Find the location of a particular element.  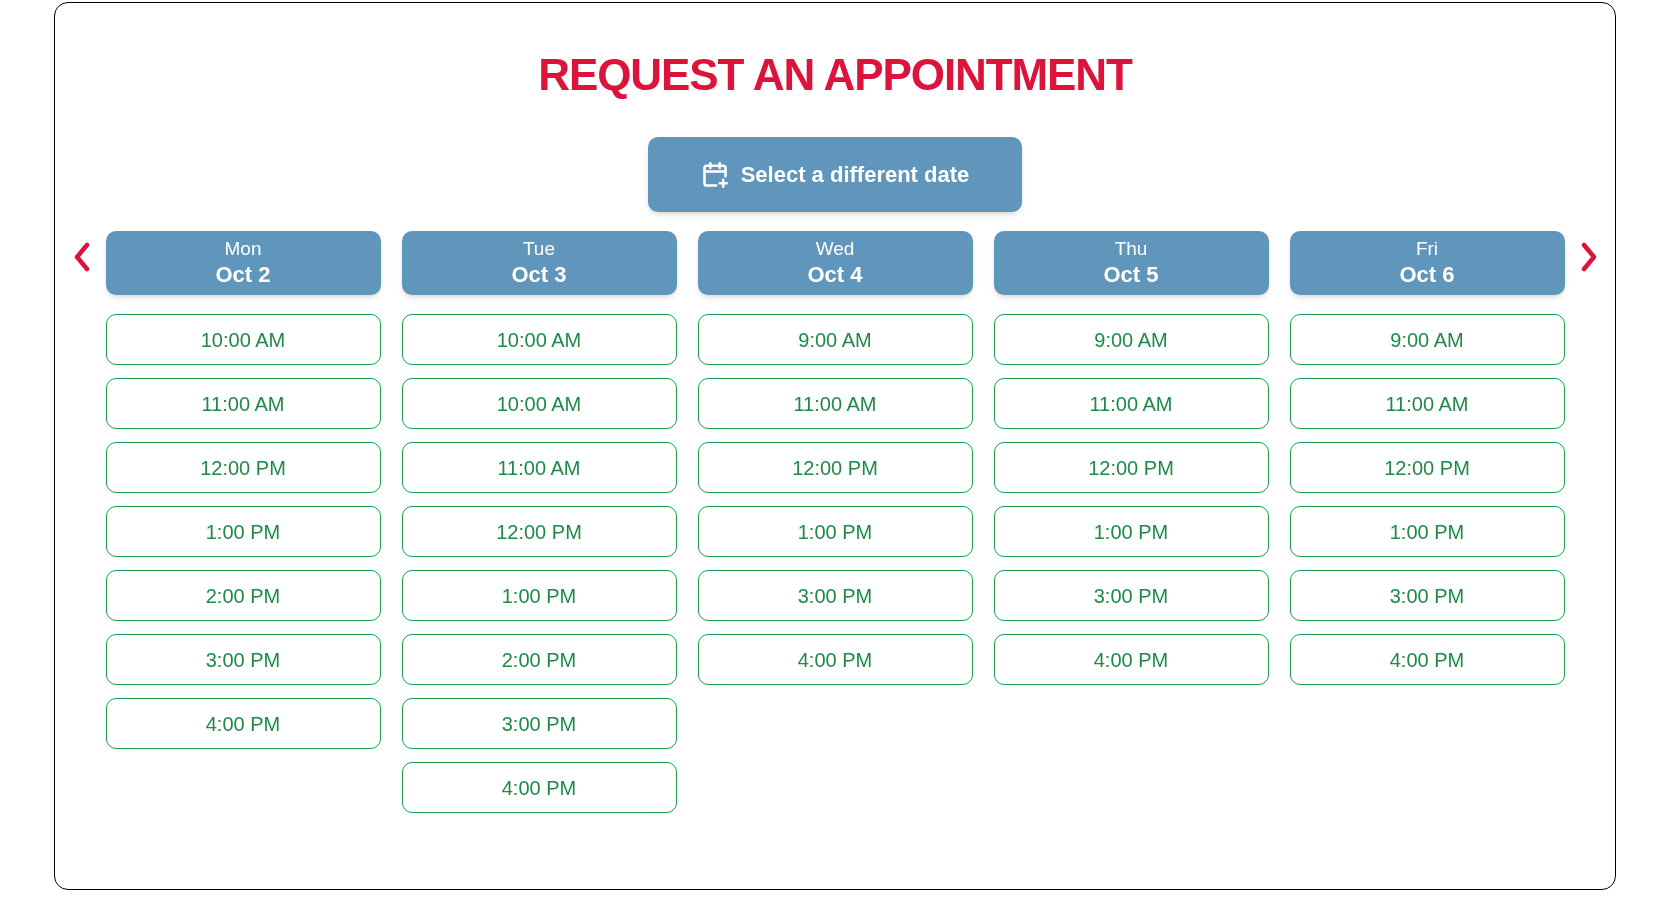

weekday-label: Fri is located at coordinates (1427, 249).